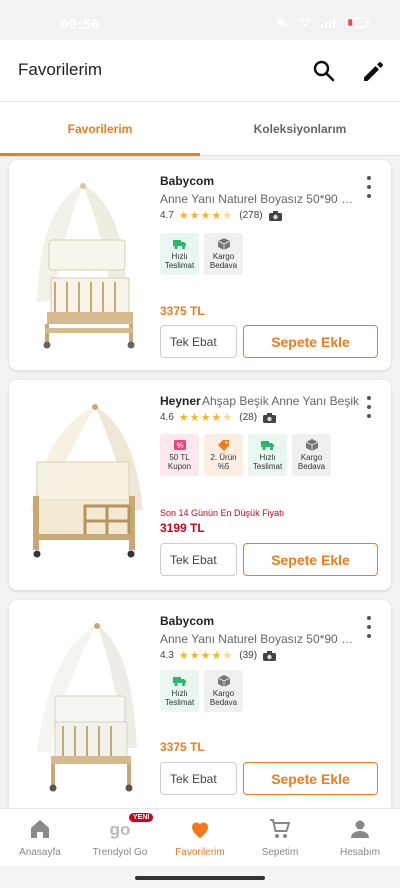 The width and height of the screenshot is (400, 888). I want to click on product-rating: 4.7 ★ ★ ★ ★ ★ (278), so click(221, 215).